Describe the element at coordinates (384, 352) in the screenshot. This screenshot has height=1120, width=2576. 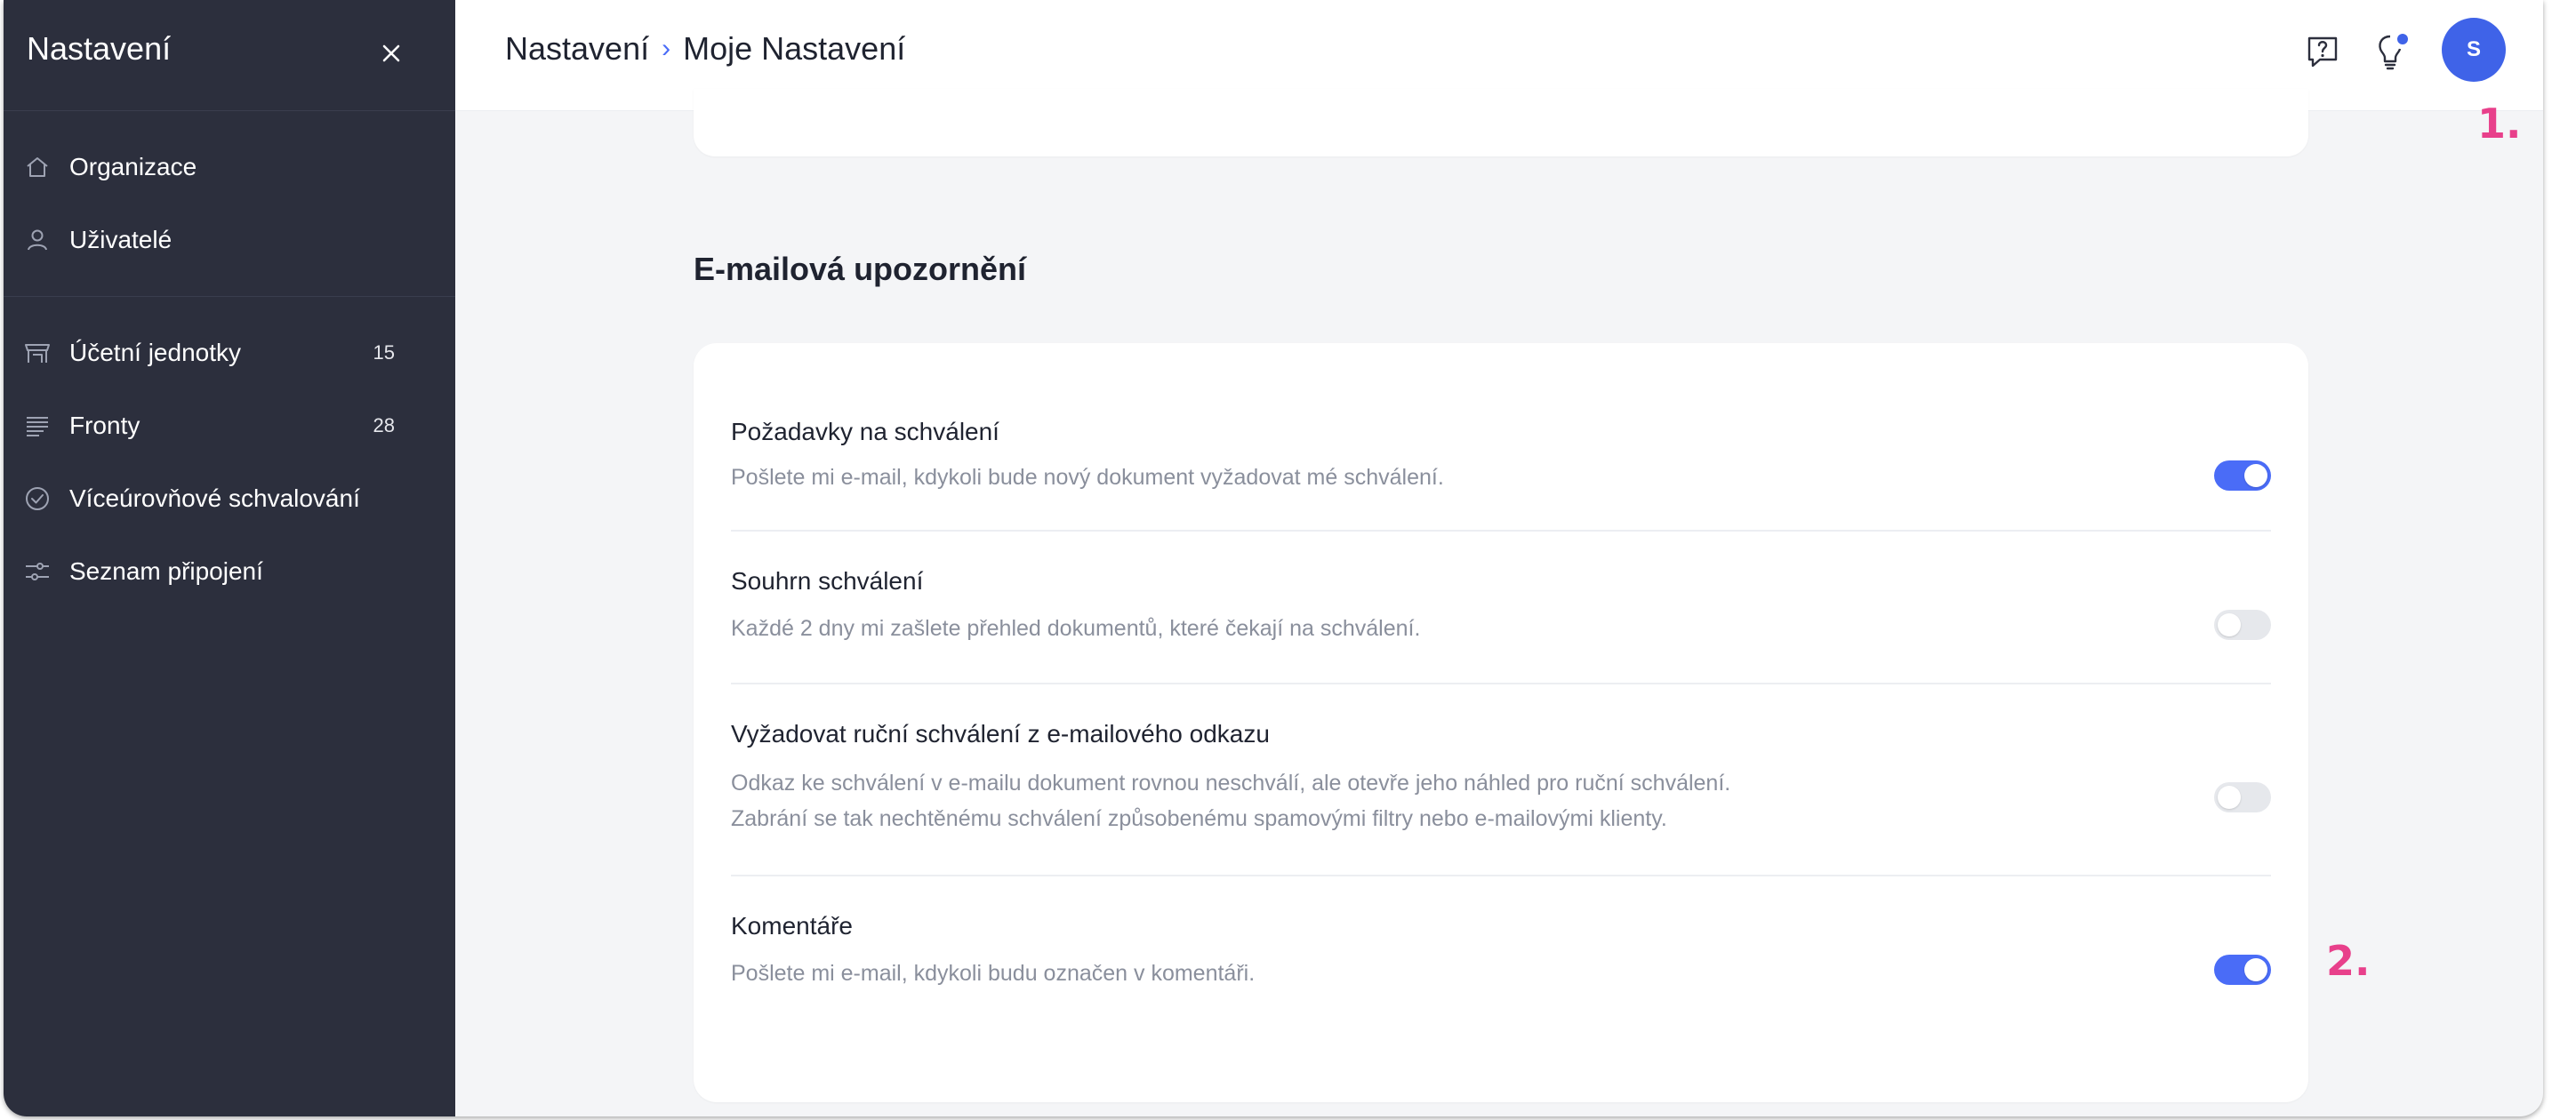
I see `sidebar-item-count: 15` at that location.